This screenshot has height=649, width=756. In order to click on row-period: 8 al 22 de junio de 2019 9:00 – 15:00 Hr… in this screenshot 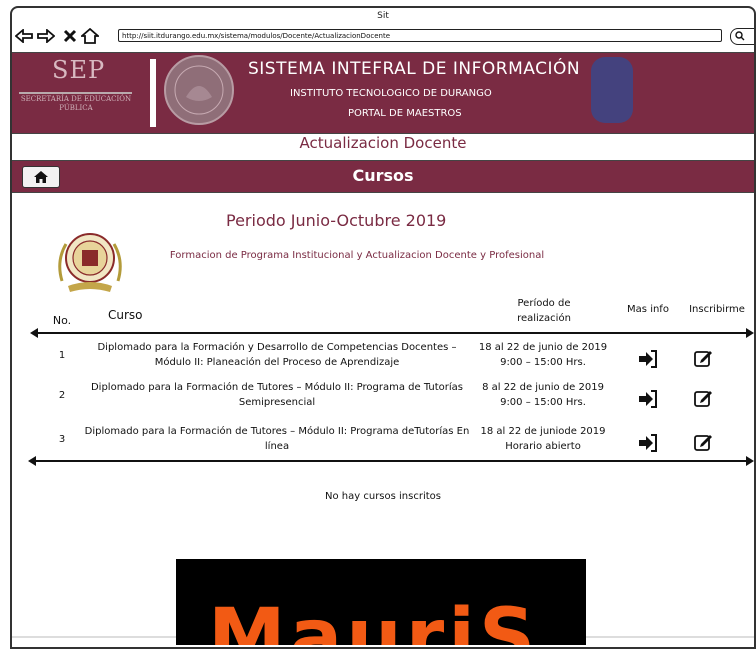, I will do `click(543, 395)`.